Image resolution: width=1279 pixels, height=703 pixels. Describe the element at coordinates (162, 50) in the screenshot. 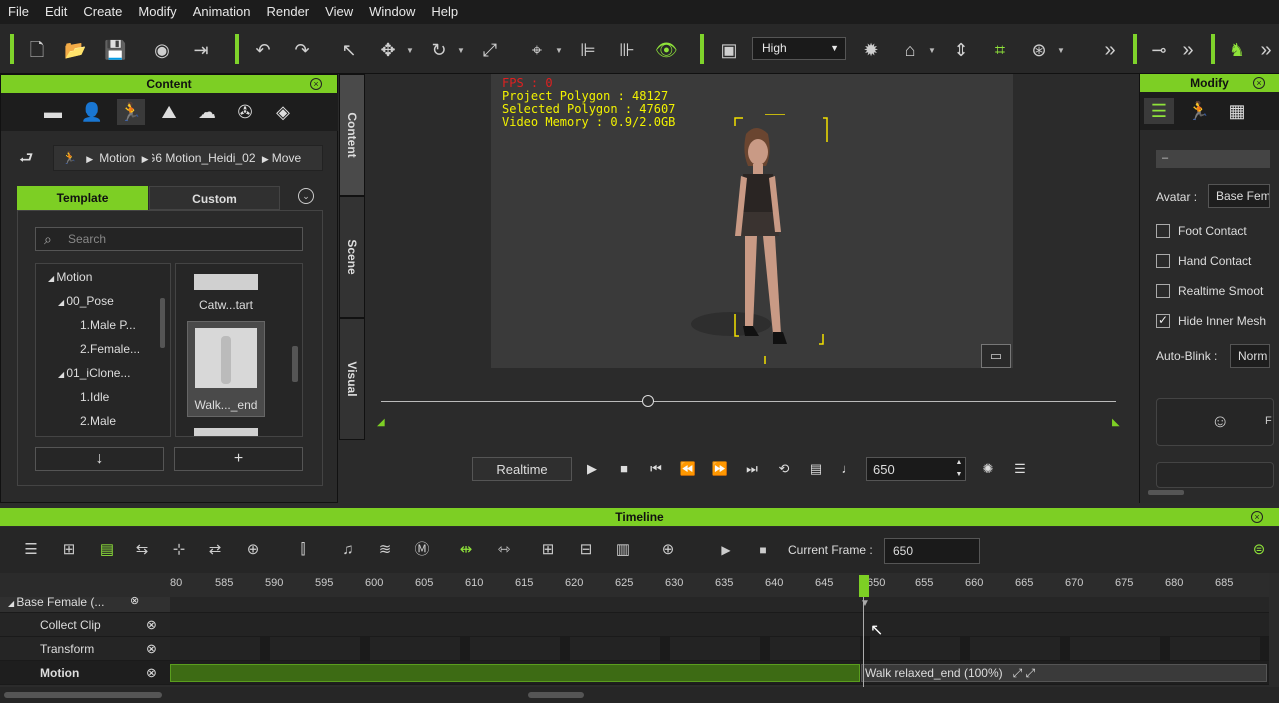

I see `preview-icon: ◉` at that location.